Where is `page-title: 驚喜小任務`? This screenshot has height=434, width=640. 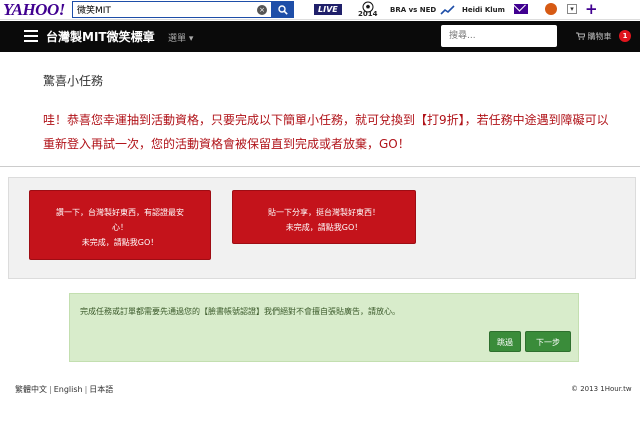 page-title: 驚喜小任務 is located at coordinates (73, 81).